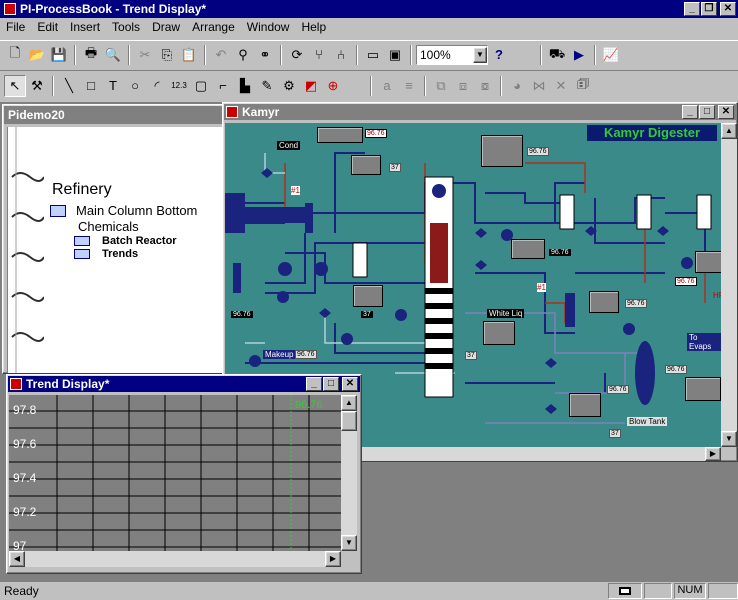  I want to click on kamyr-close-button: ✕, so click(726, 112).